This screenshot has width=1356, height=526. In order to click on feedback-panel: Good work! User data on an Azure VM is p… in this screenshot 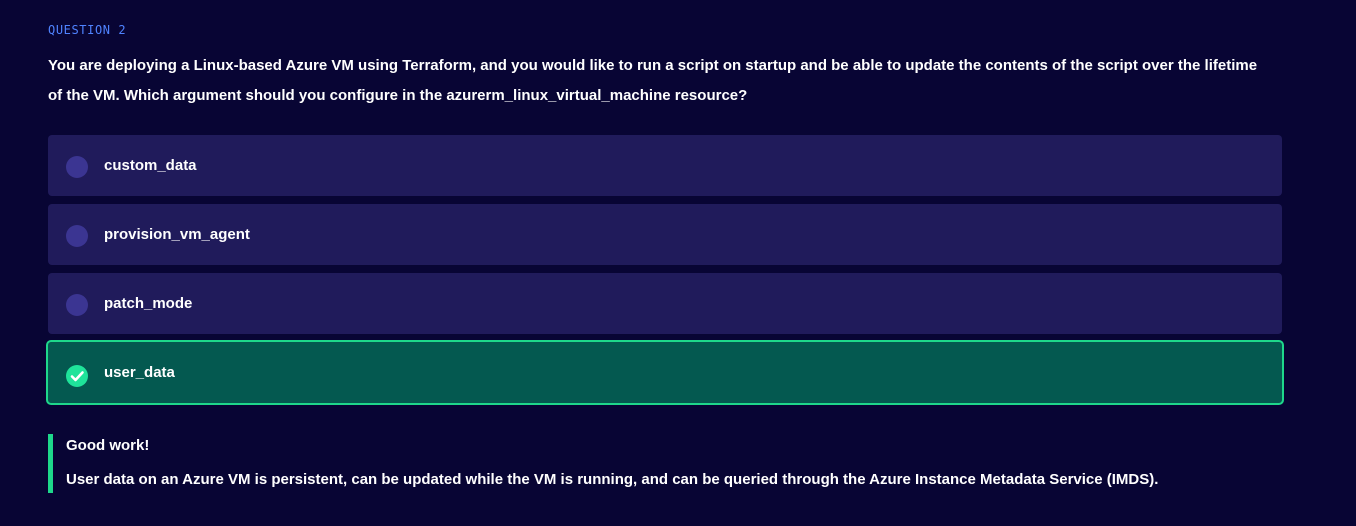, I will do `click(668, 463)`.